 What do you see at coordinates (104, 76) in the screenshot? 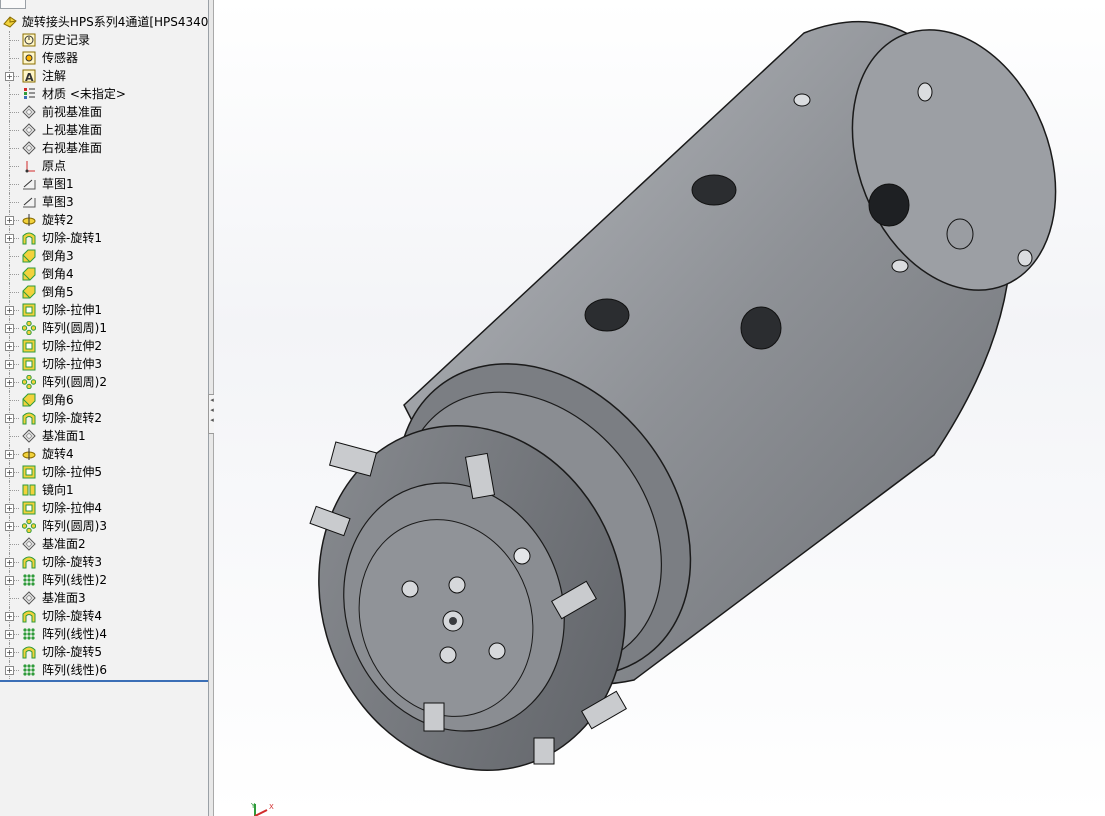
I see `tree-item: + A 注解` at bounding box center [104, 76].